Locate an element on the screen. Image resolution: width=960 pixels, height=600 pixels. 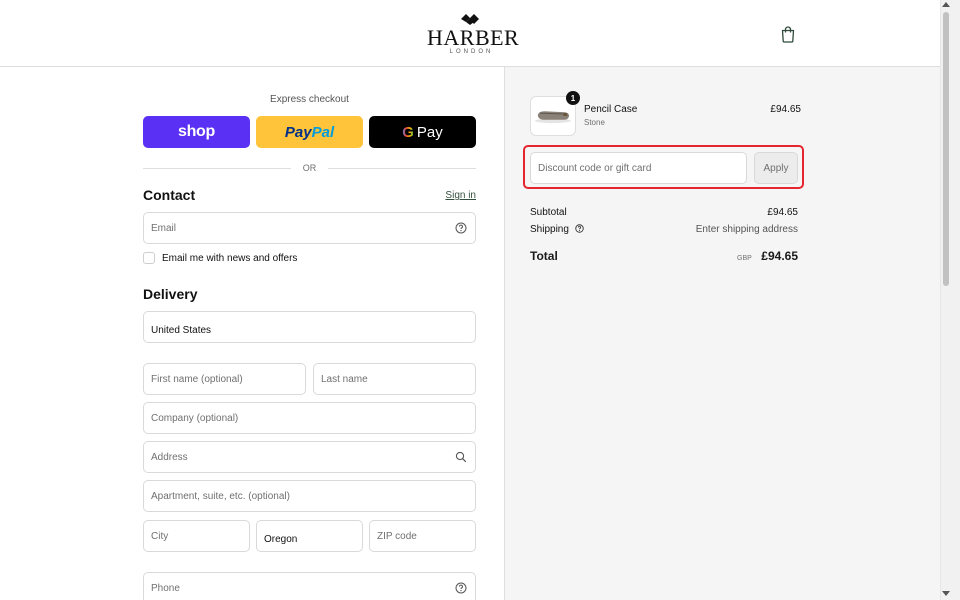
zip-placeholder: ZIP code is located at coordinates (397, 536).